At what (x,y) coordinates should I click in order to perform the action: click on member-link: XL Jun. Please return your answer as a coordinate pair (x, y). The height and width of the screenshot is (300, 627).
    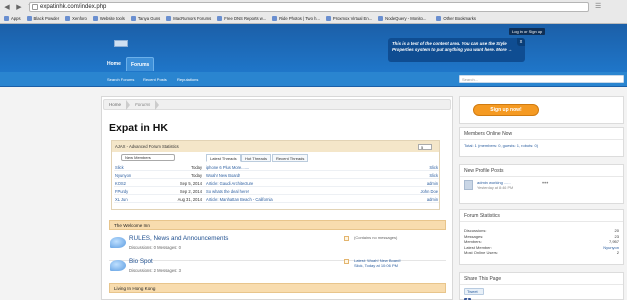
    Looking at the image, I should click on (121, 199).